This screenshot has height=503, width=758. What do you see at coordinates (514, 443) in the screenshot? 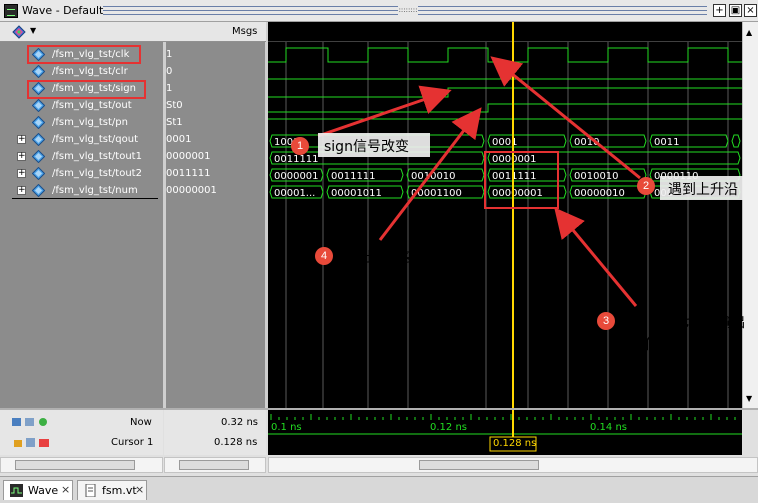
I see `cursor-time-tag: 0.128 ns` at bounding box center [514, 443].